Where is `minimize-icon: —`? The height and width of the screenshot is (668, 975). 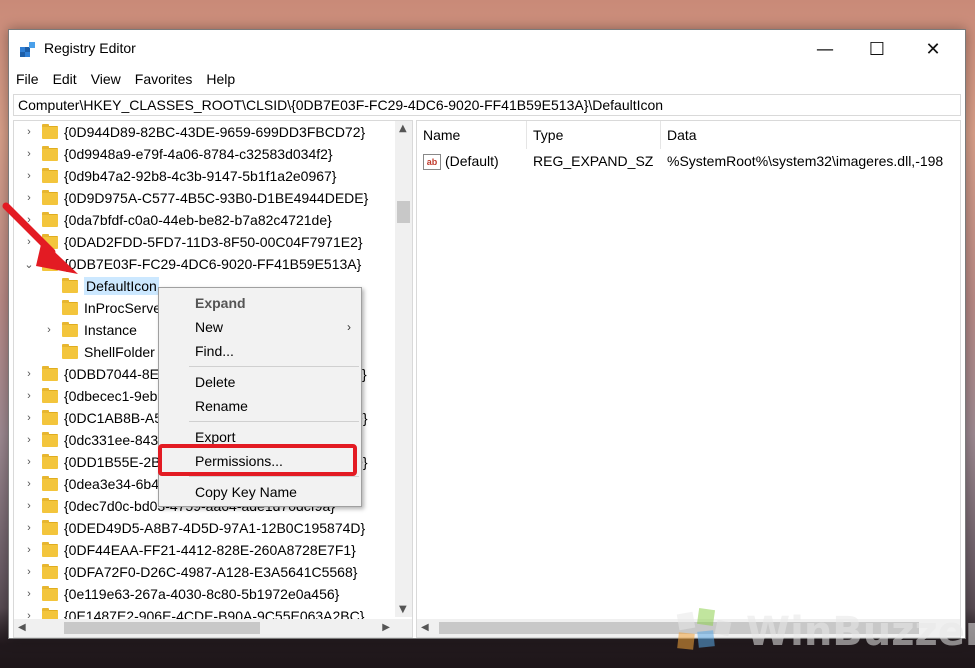 minimize-icon: — is located at coordinates (825, 49).